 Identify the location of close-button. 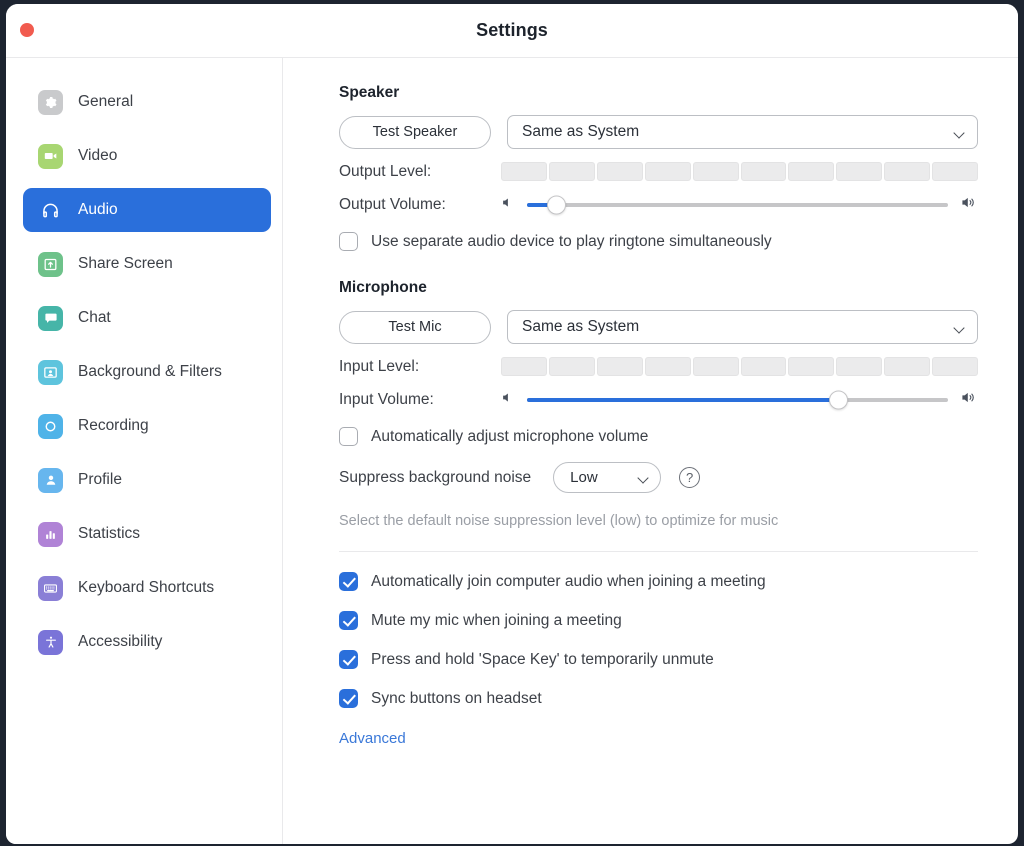
(27, 30).